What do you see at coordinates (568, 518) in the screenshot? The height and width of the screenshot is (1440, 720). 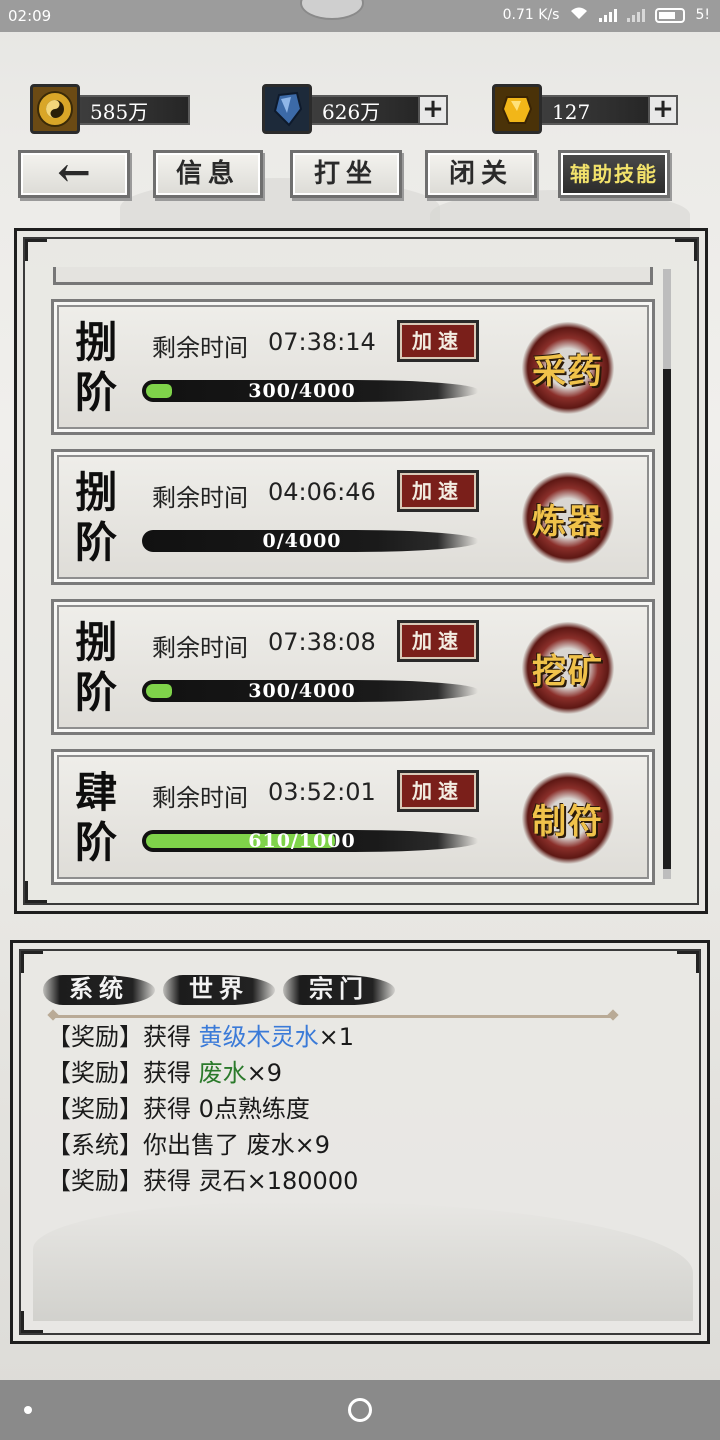 I see `skill-button-refine-tools: 炼器` at bounding box center [568, 518].